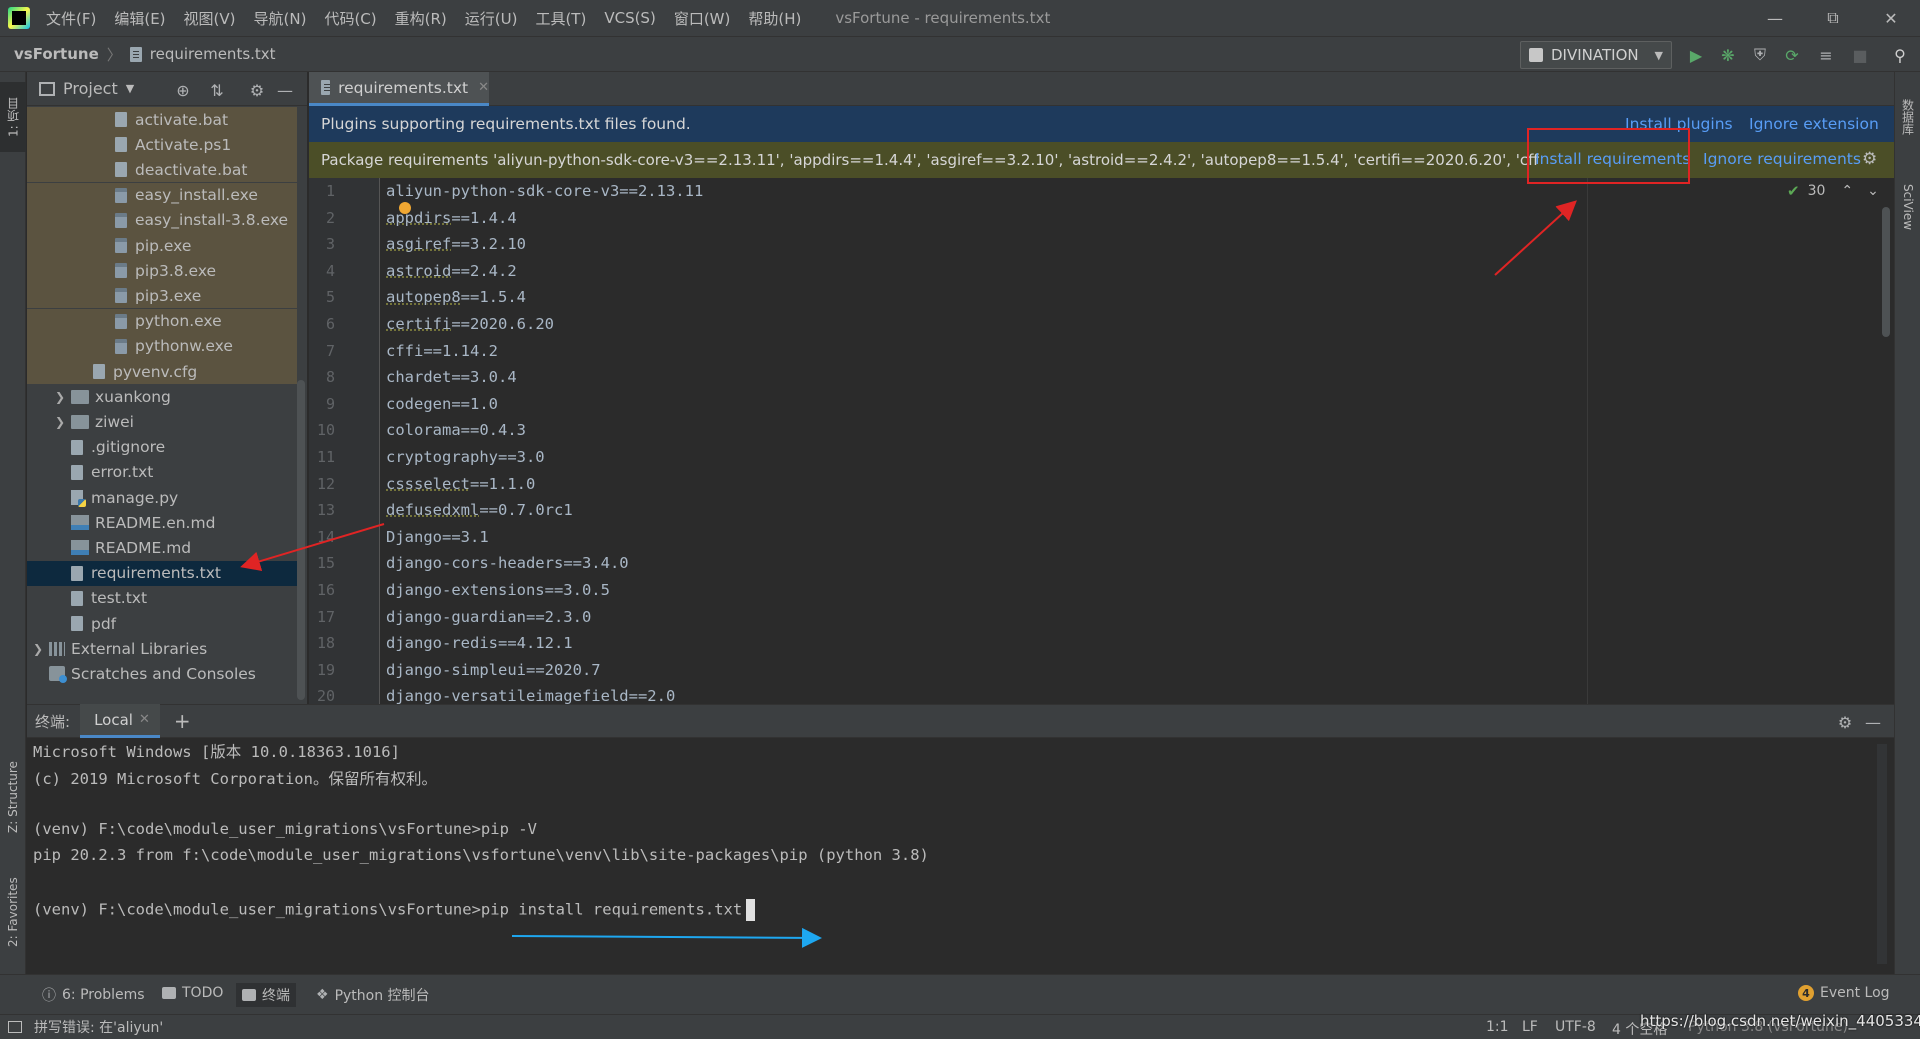 This screenshot has width=1920, height=1039. I want to click on menu-view: 视图(V), so click(210, 18).